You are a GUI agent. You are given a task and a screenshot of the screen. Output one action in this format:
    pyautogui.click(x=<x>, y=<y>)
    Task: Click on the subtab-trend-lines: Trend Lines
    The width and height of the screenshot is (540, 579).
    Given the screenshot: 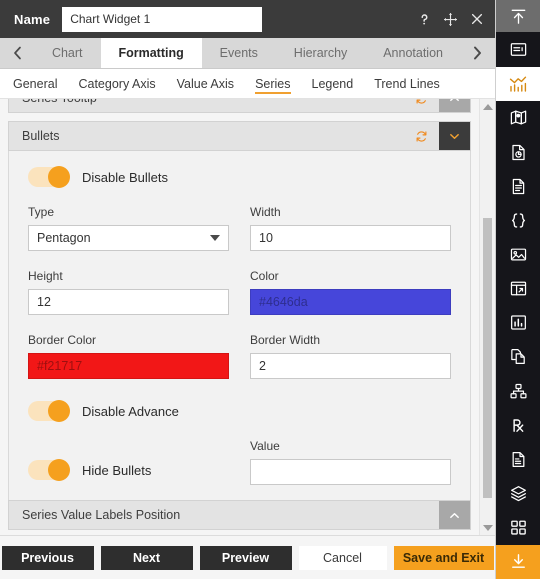 What is the action you would take?
    pyautogui.click(x=407, y=83)
    